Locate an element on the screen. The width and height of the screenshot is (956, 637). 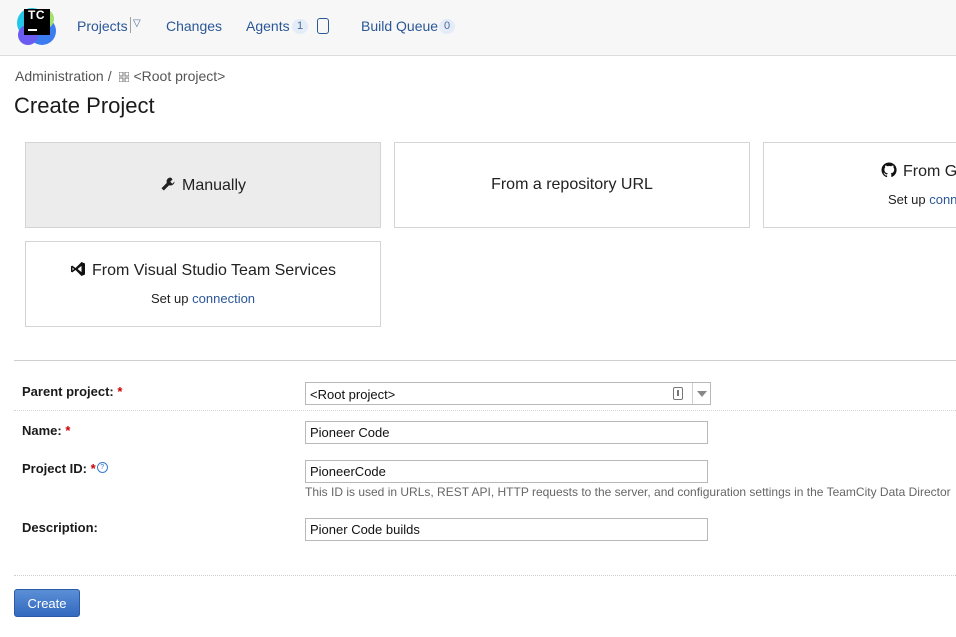
github-option-title-row: From G is located at coordinates (918, 171).